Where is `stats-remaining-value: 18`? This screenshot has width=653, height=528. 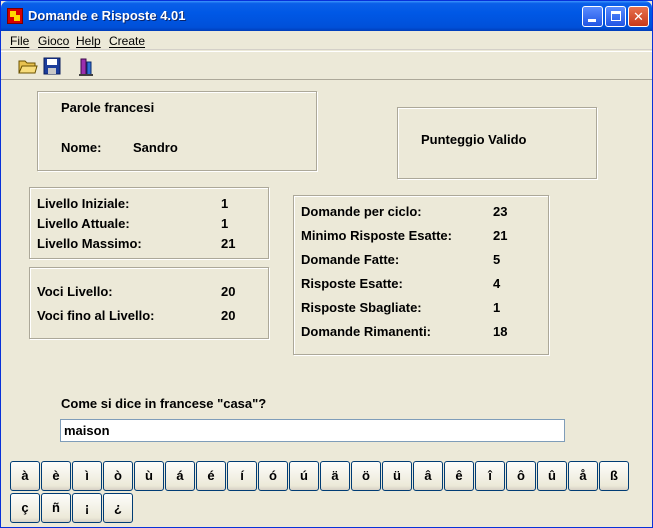 stats-remaining-value: 18 is located at coordinates (500, 331).